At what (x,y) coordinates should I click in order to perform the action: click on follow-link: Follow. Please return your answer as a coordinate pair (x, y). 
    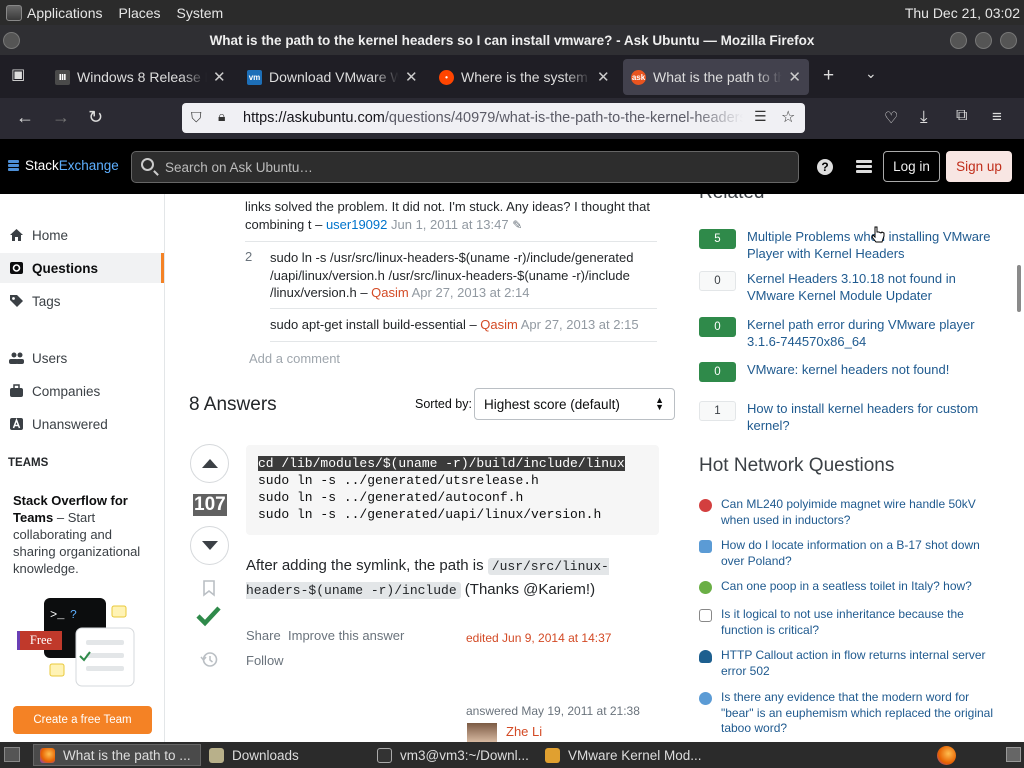
    Looking at the image, I should click on (265, 660).